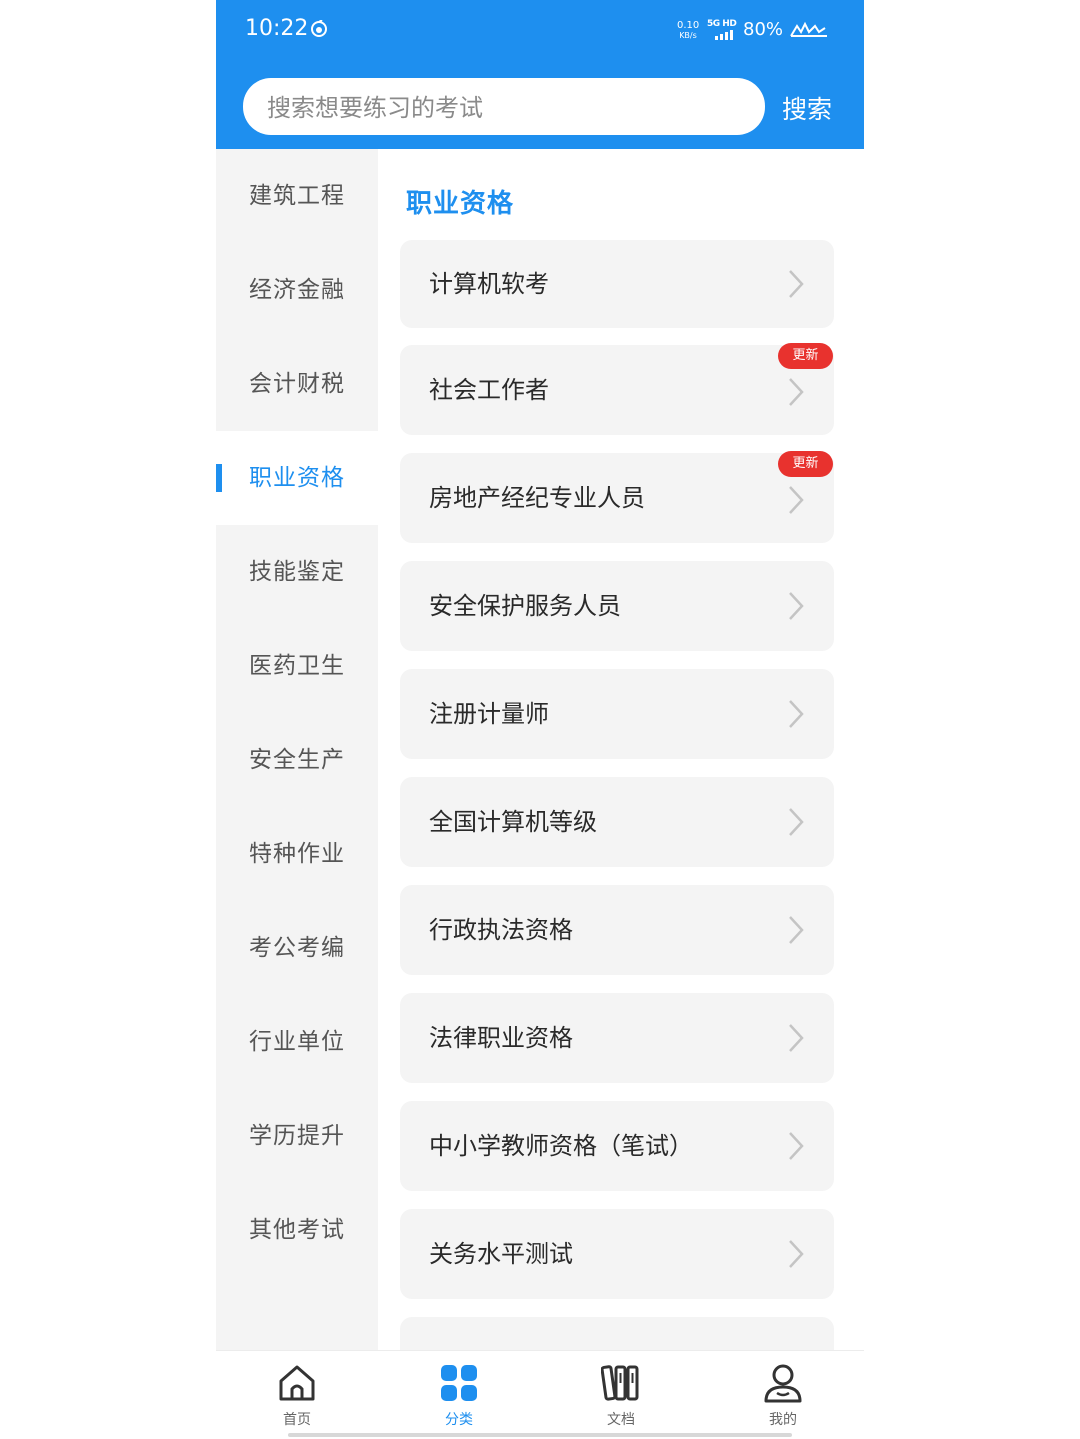  I want to click on sidebar-item-education: 学历提升, so click(297, 1136).